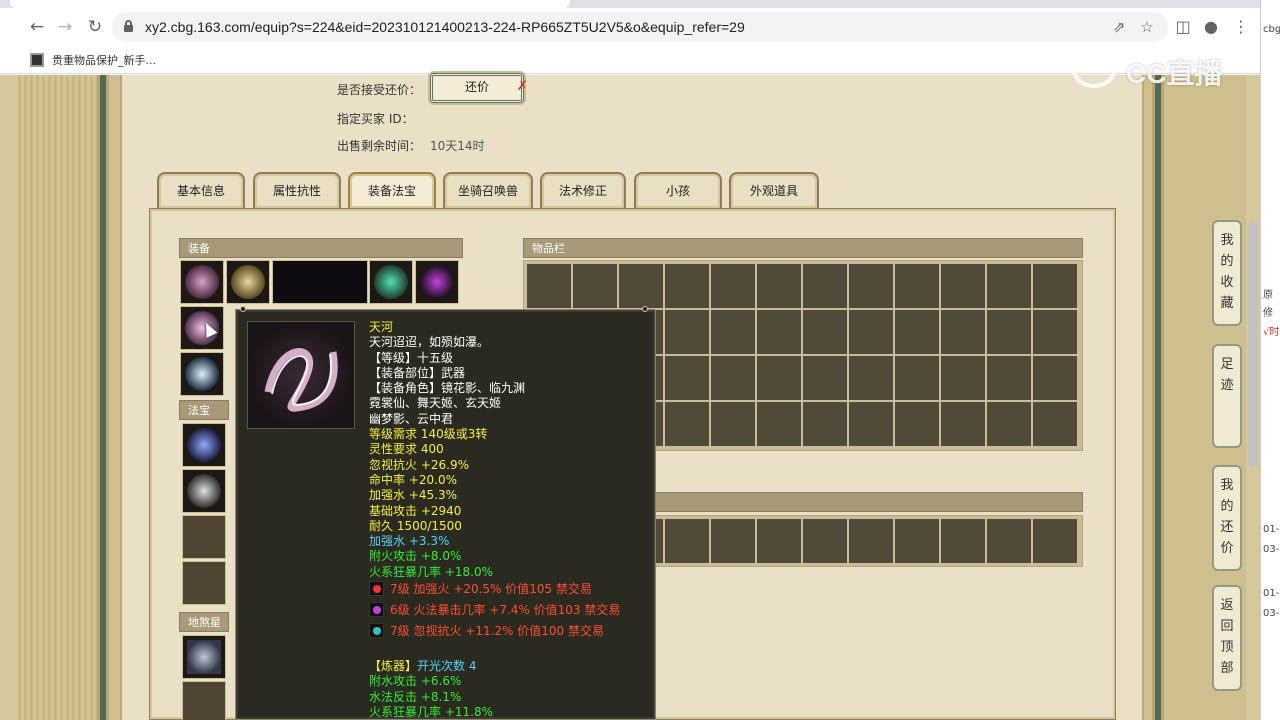 The width and height of the screenshot is (1280, 720). I want to click on footprint-button: 足迹, so click(1227, 396).